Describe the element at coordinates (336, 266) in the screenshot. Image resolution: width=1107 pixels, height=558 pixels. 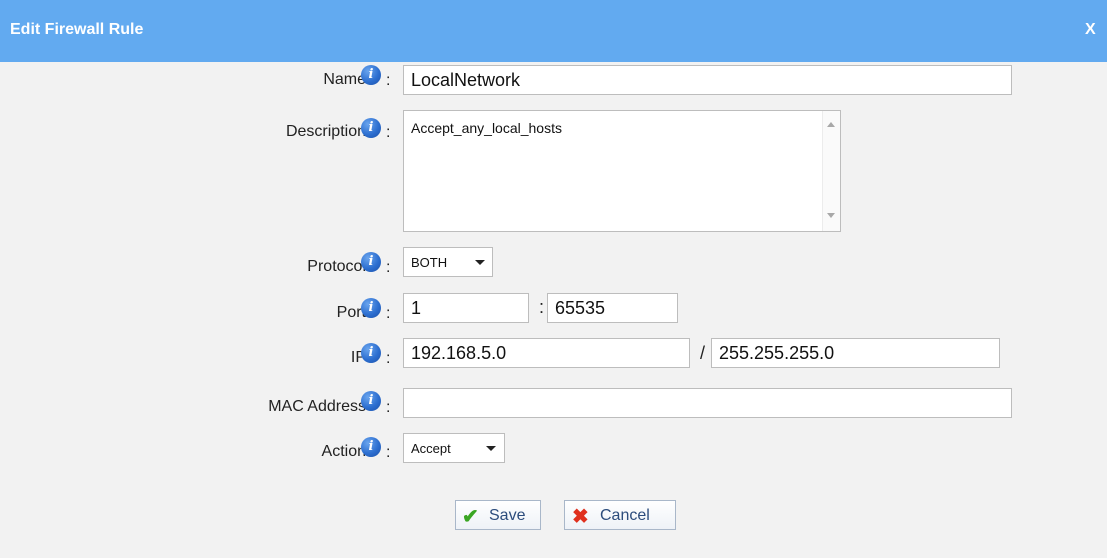
I see `protocol-label: Protocol` at that location.